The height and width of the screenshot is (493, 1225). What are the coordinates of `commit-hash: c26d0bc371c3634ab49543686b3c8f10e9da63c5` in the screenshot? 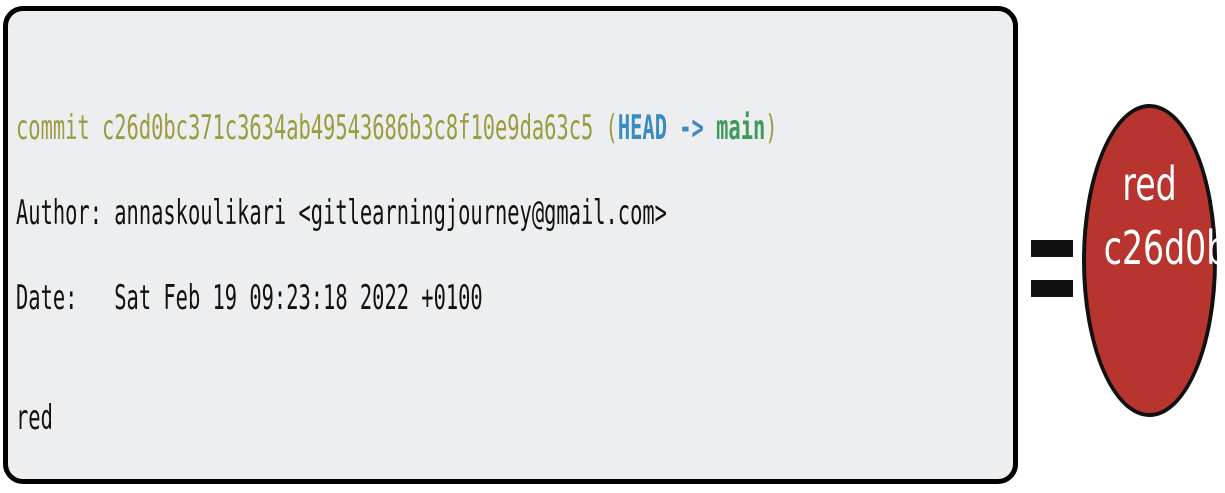 It's located at (347, 128).